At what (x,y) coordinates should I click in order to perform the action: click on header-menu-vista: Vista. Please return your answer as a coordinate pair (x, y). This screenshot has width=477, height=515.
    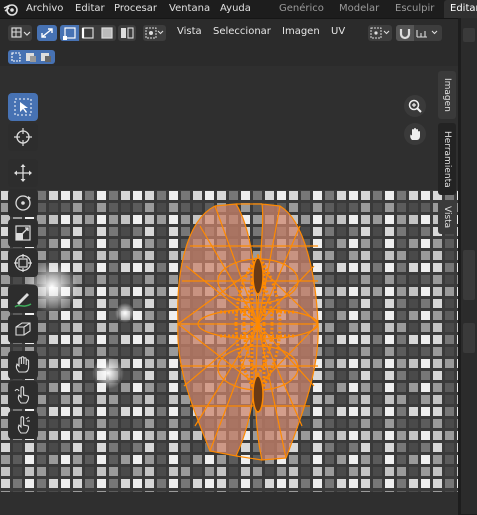
    Looking at the image, I should click on (189, 31).